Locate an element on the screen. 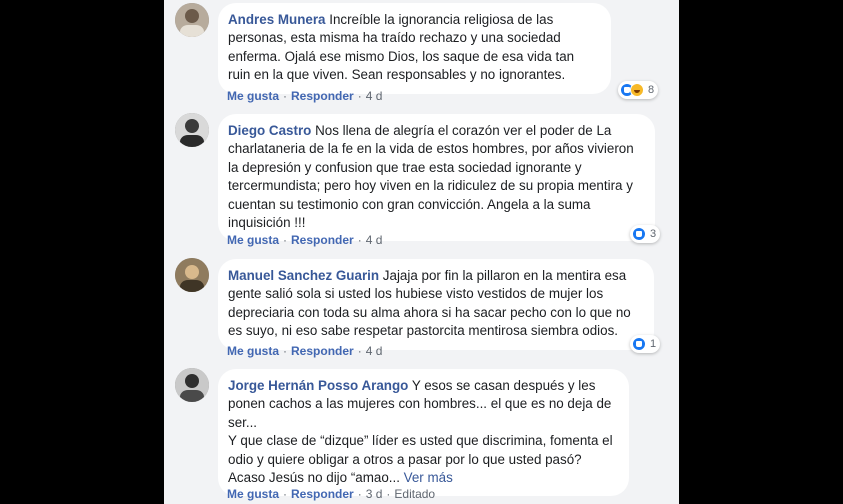 This screenshot has height=504, width=843. reaction-count: 1 is located at coordinates (653, 344).